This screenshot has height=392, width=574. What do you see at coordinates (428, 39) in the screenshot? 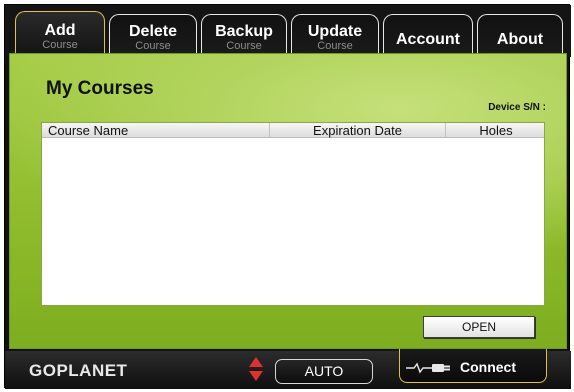
I see `tab-account-label: Account` at bounding box center [428, 39].